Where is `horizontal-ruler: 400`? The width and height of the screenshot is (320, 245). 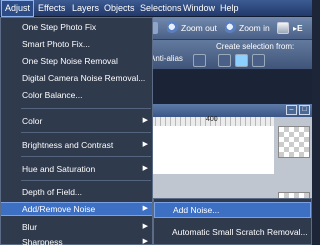 horizontal-ruler: 400 is located at coordinates (212, 121).